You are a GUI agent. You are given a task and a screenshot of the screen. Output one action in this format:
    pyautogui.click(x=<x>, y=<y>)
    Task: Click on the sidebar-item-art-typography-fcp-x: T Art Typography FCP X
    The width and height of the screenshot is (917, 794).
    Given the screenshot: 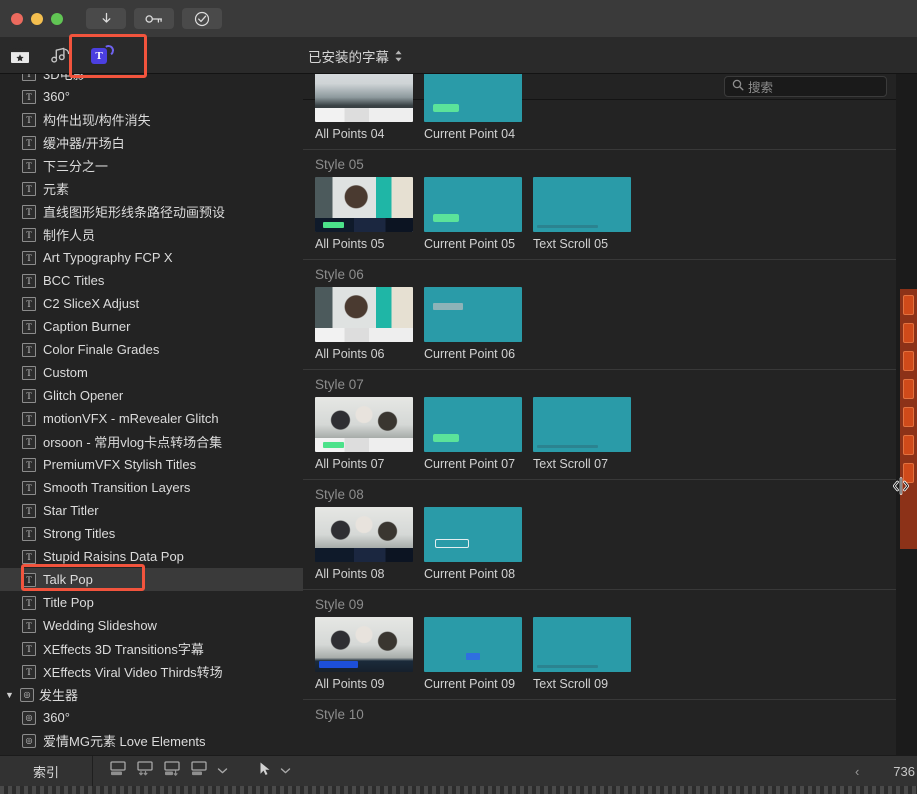 What is the action you would take?
    pyautogui.click(x=151, y=257)
    